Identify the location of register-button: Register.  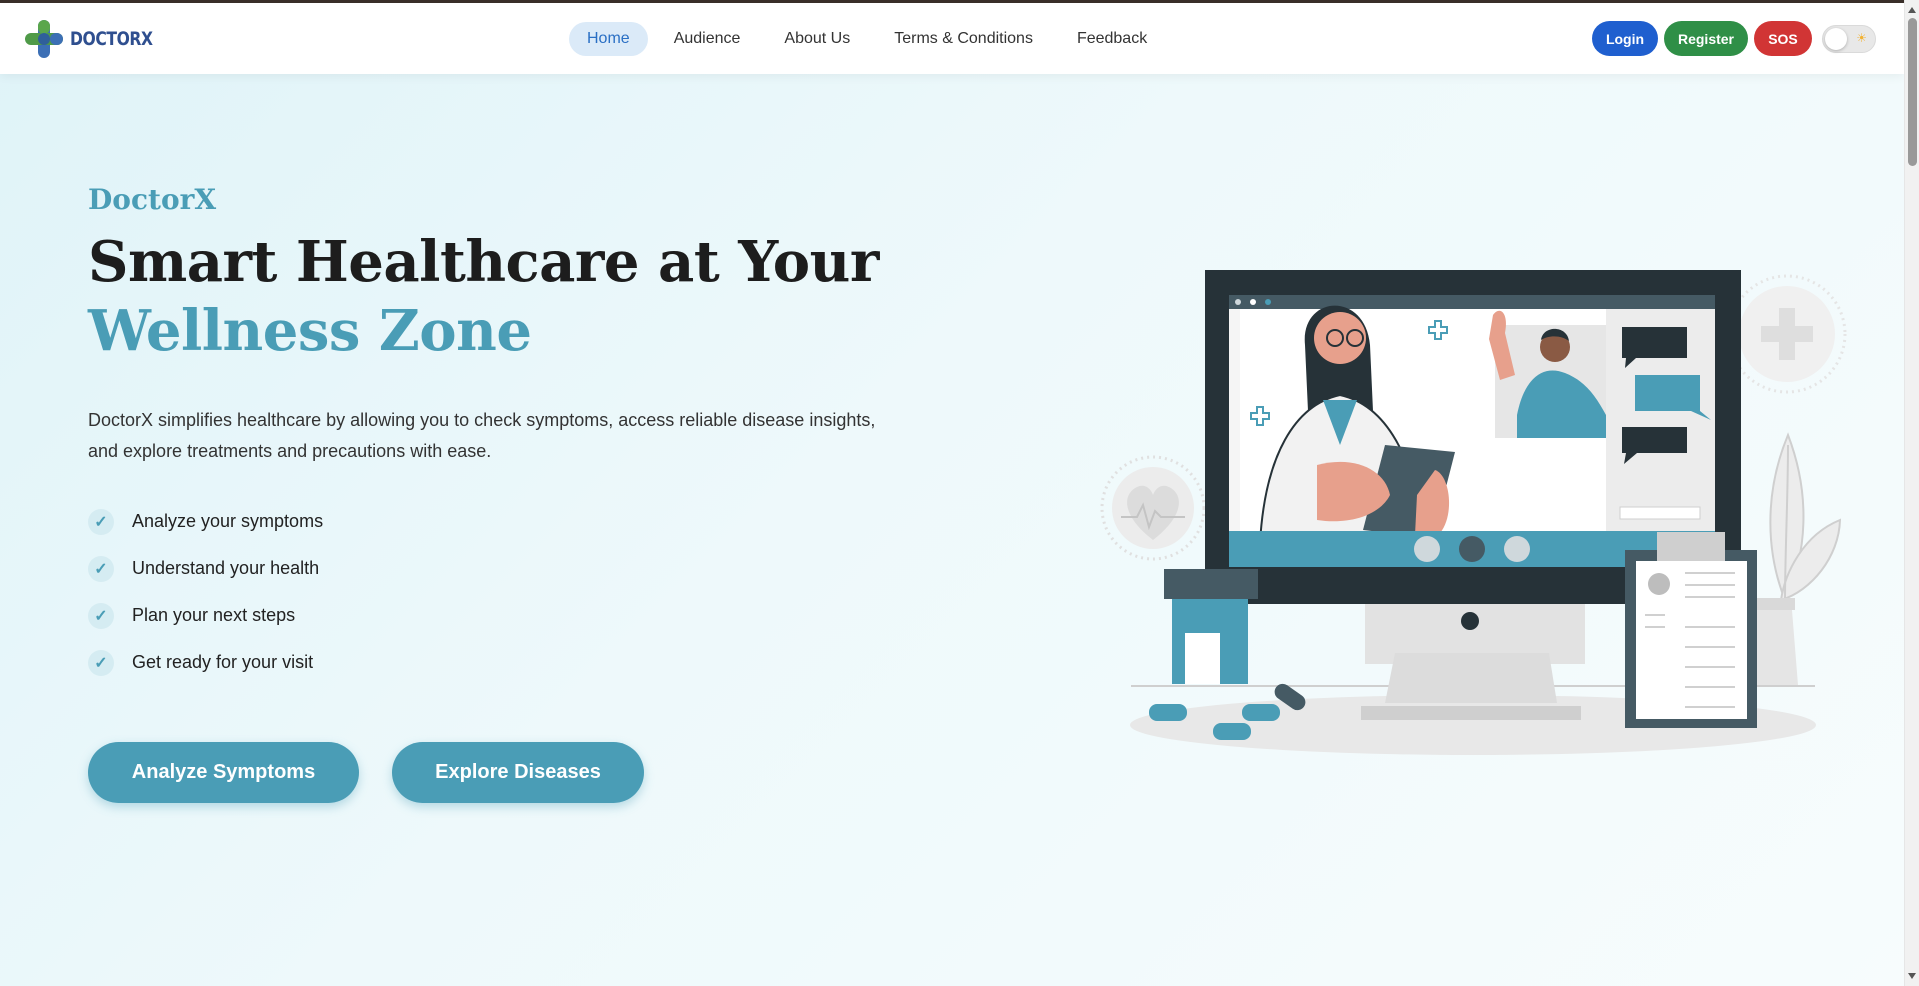
(1706, 38).